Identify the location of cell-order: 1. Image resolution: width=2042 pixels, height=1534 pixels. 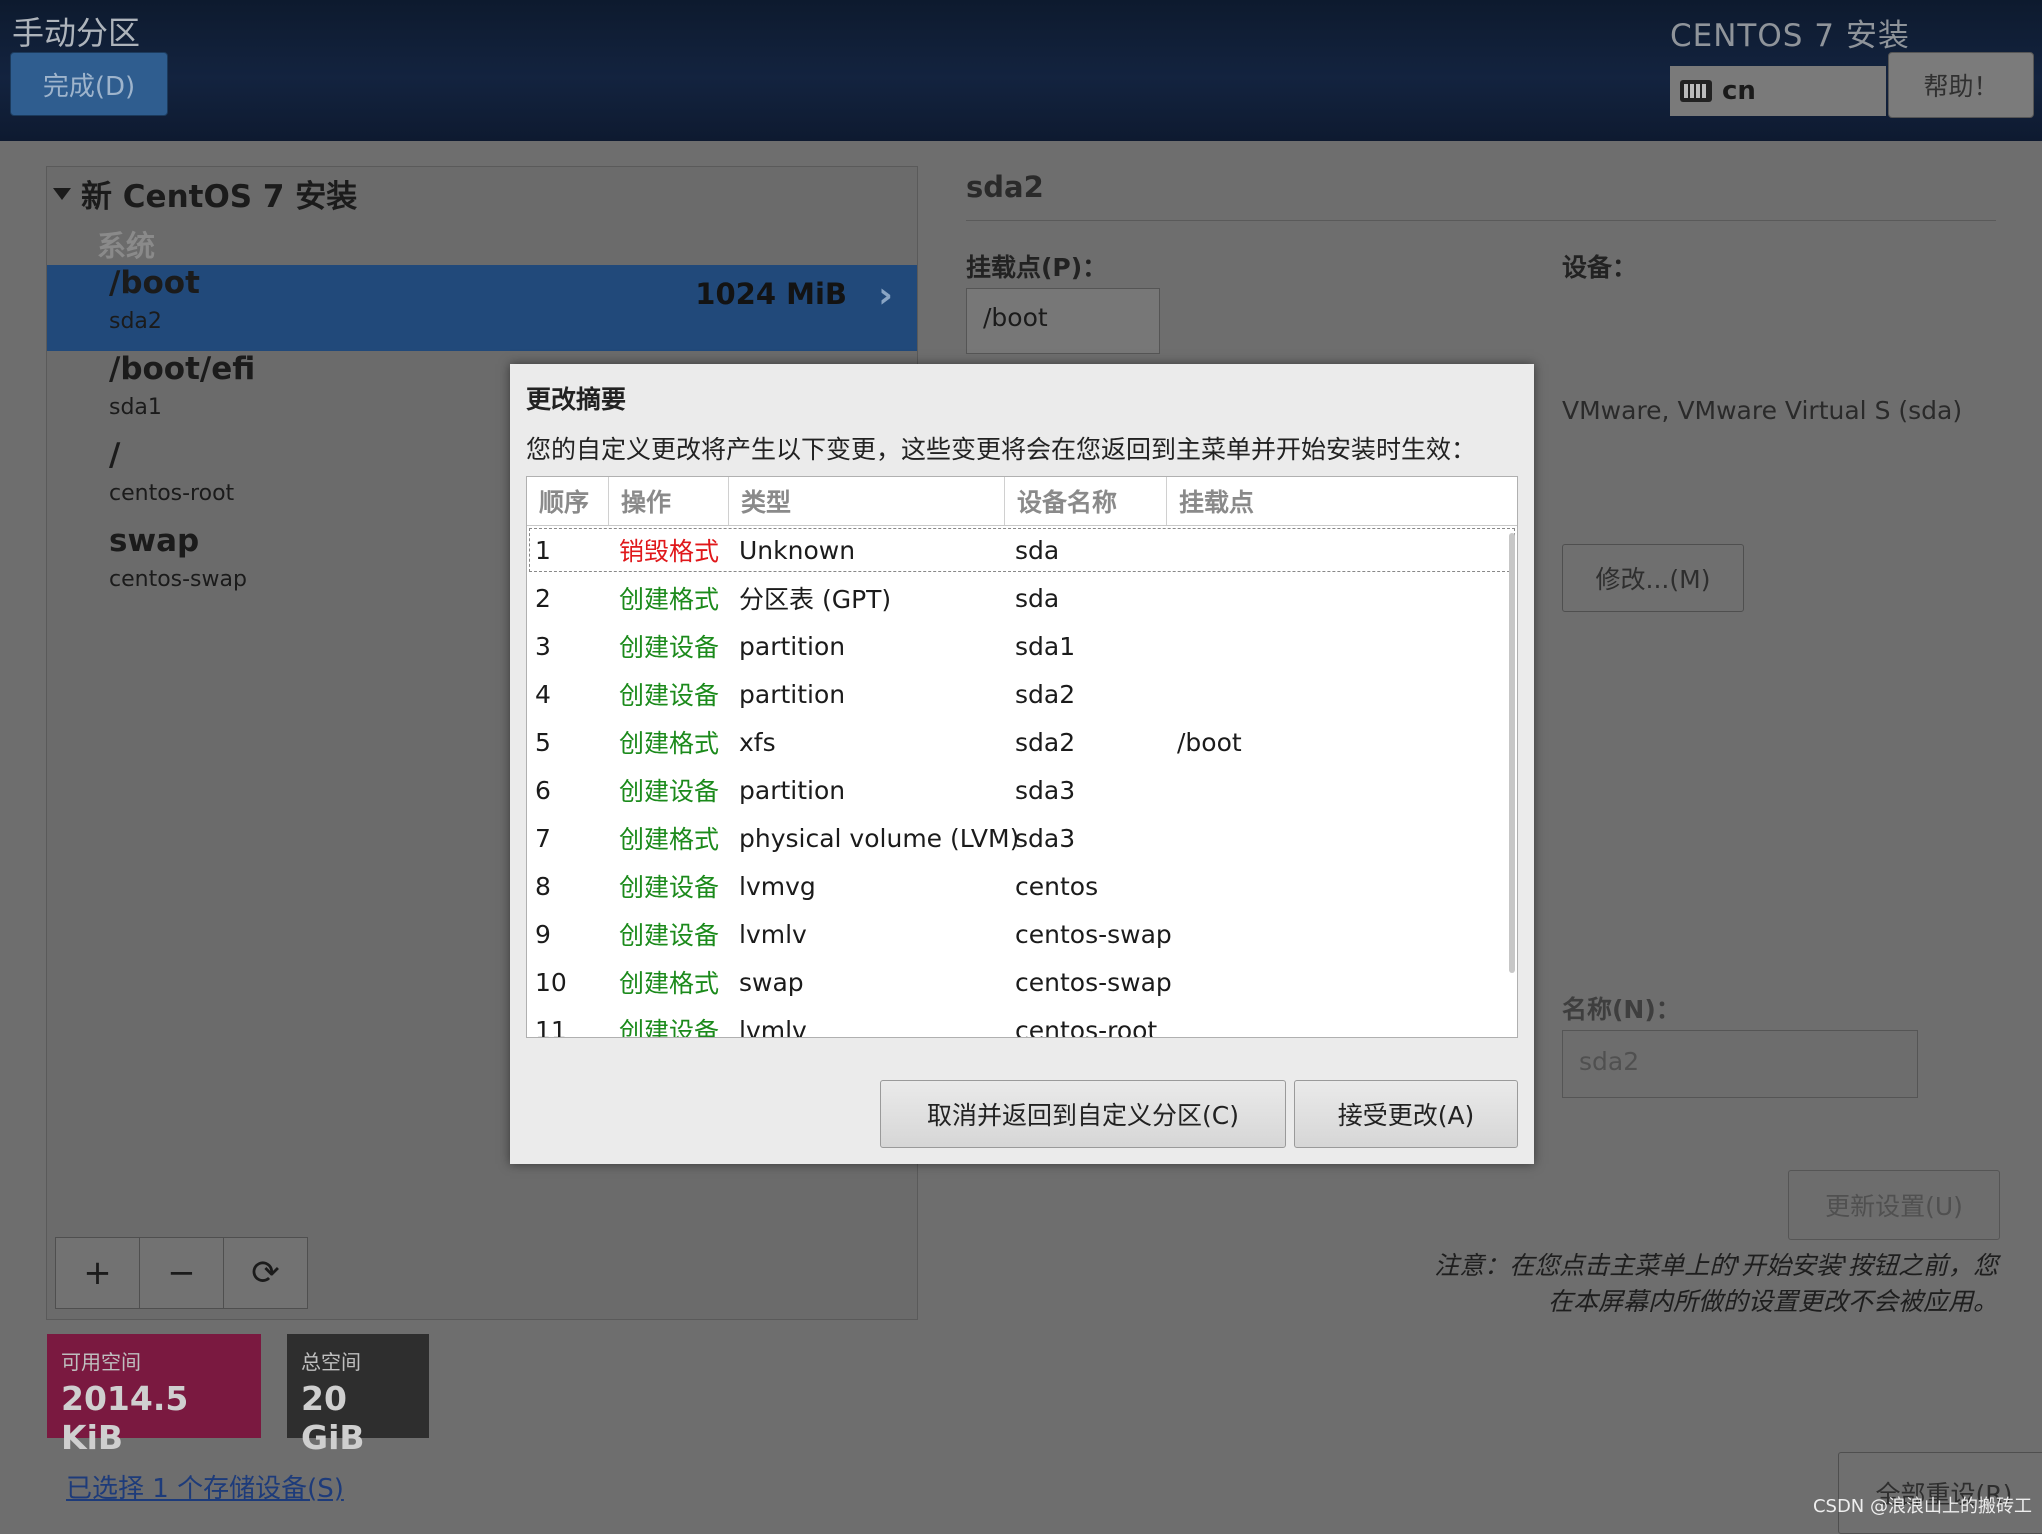
(543, 550).